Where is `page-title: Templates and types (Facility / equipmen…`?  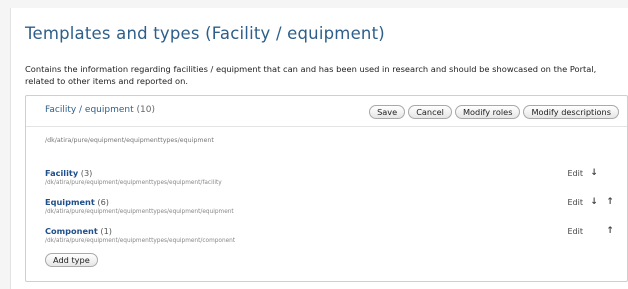 page-title: Templates and types (Facility / equipmen… is located at coordinates (205, 33).